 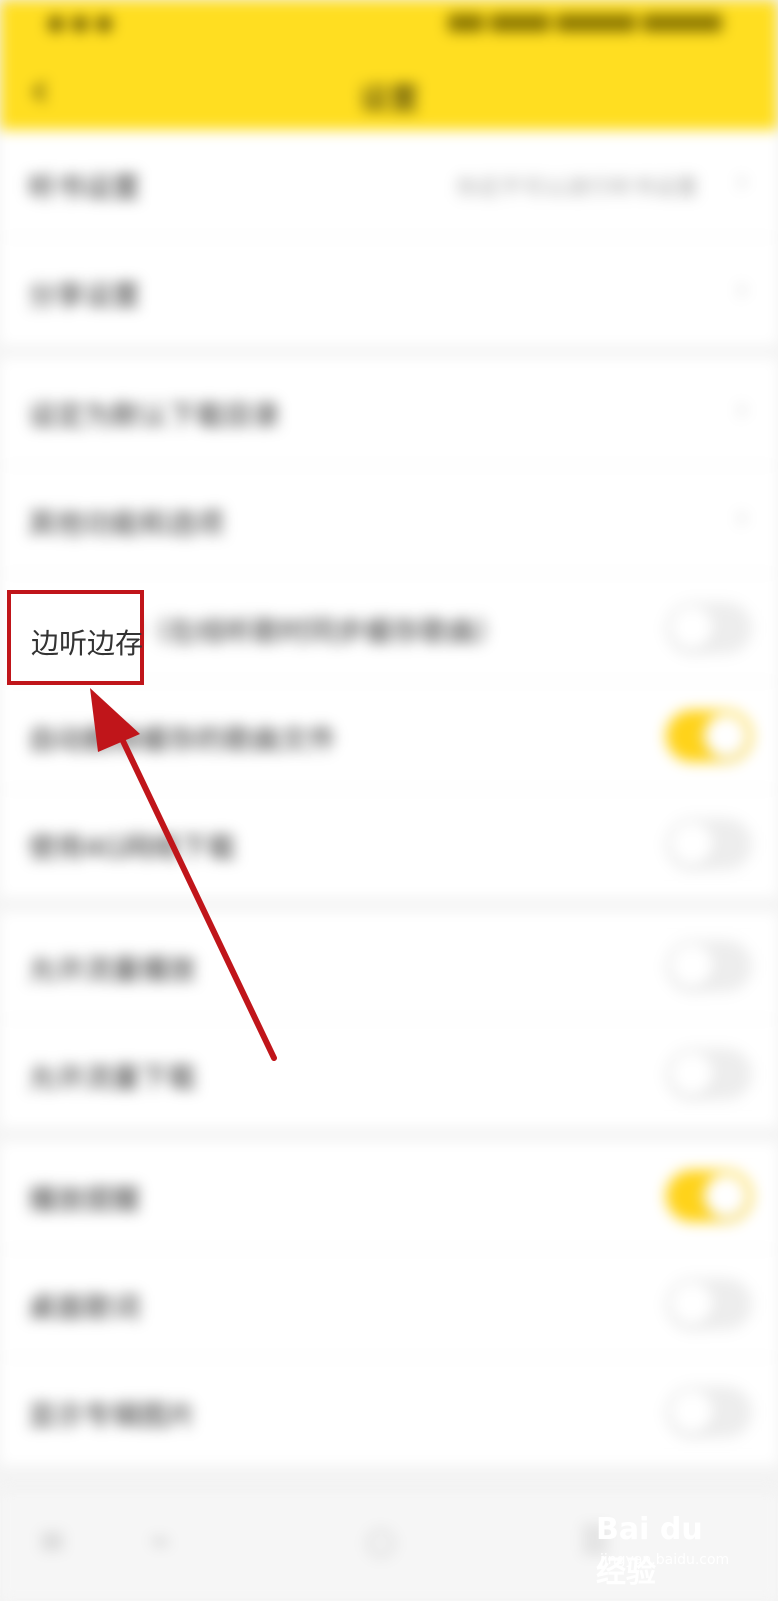 What do you see at coordinates (160, 1541) in the screenshot?
I see `trend-icon: ⌁` at bounding box center [160, 1541].